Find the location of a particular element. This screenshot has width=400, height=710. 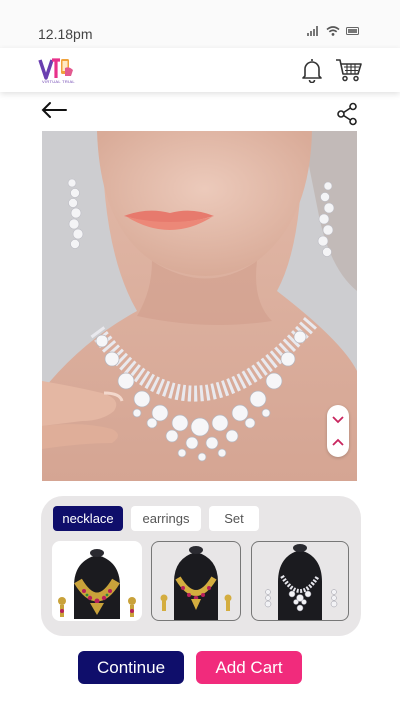

wifi-icon is located at coordinates (333, 31).